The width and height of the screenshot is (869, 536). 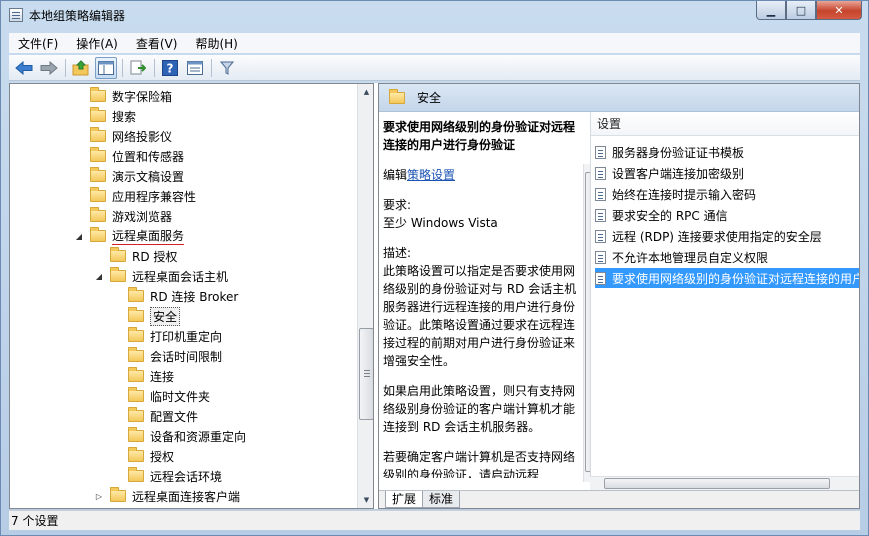 I want to click on tree-item: 临时文件夹, so click(x=169, y=396).